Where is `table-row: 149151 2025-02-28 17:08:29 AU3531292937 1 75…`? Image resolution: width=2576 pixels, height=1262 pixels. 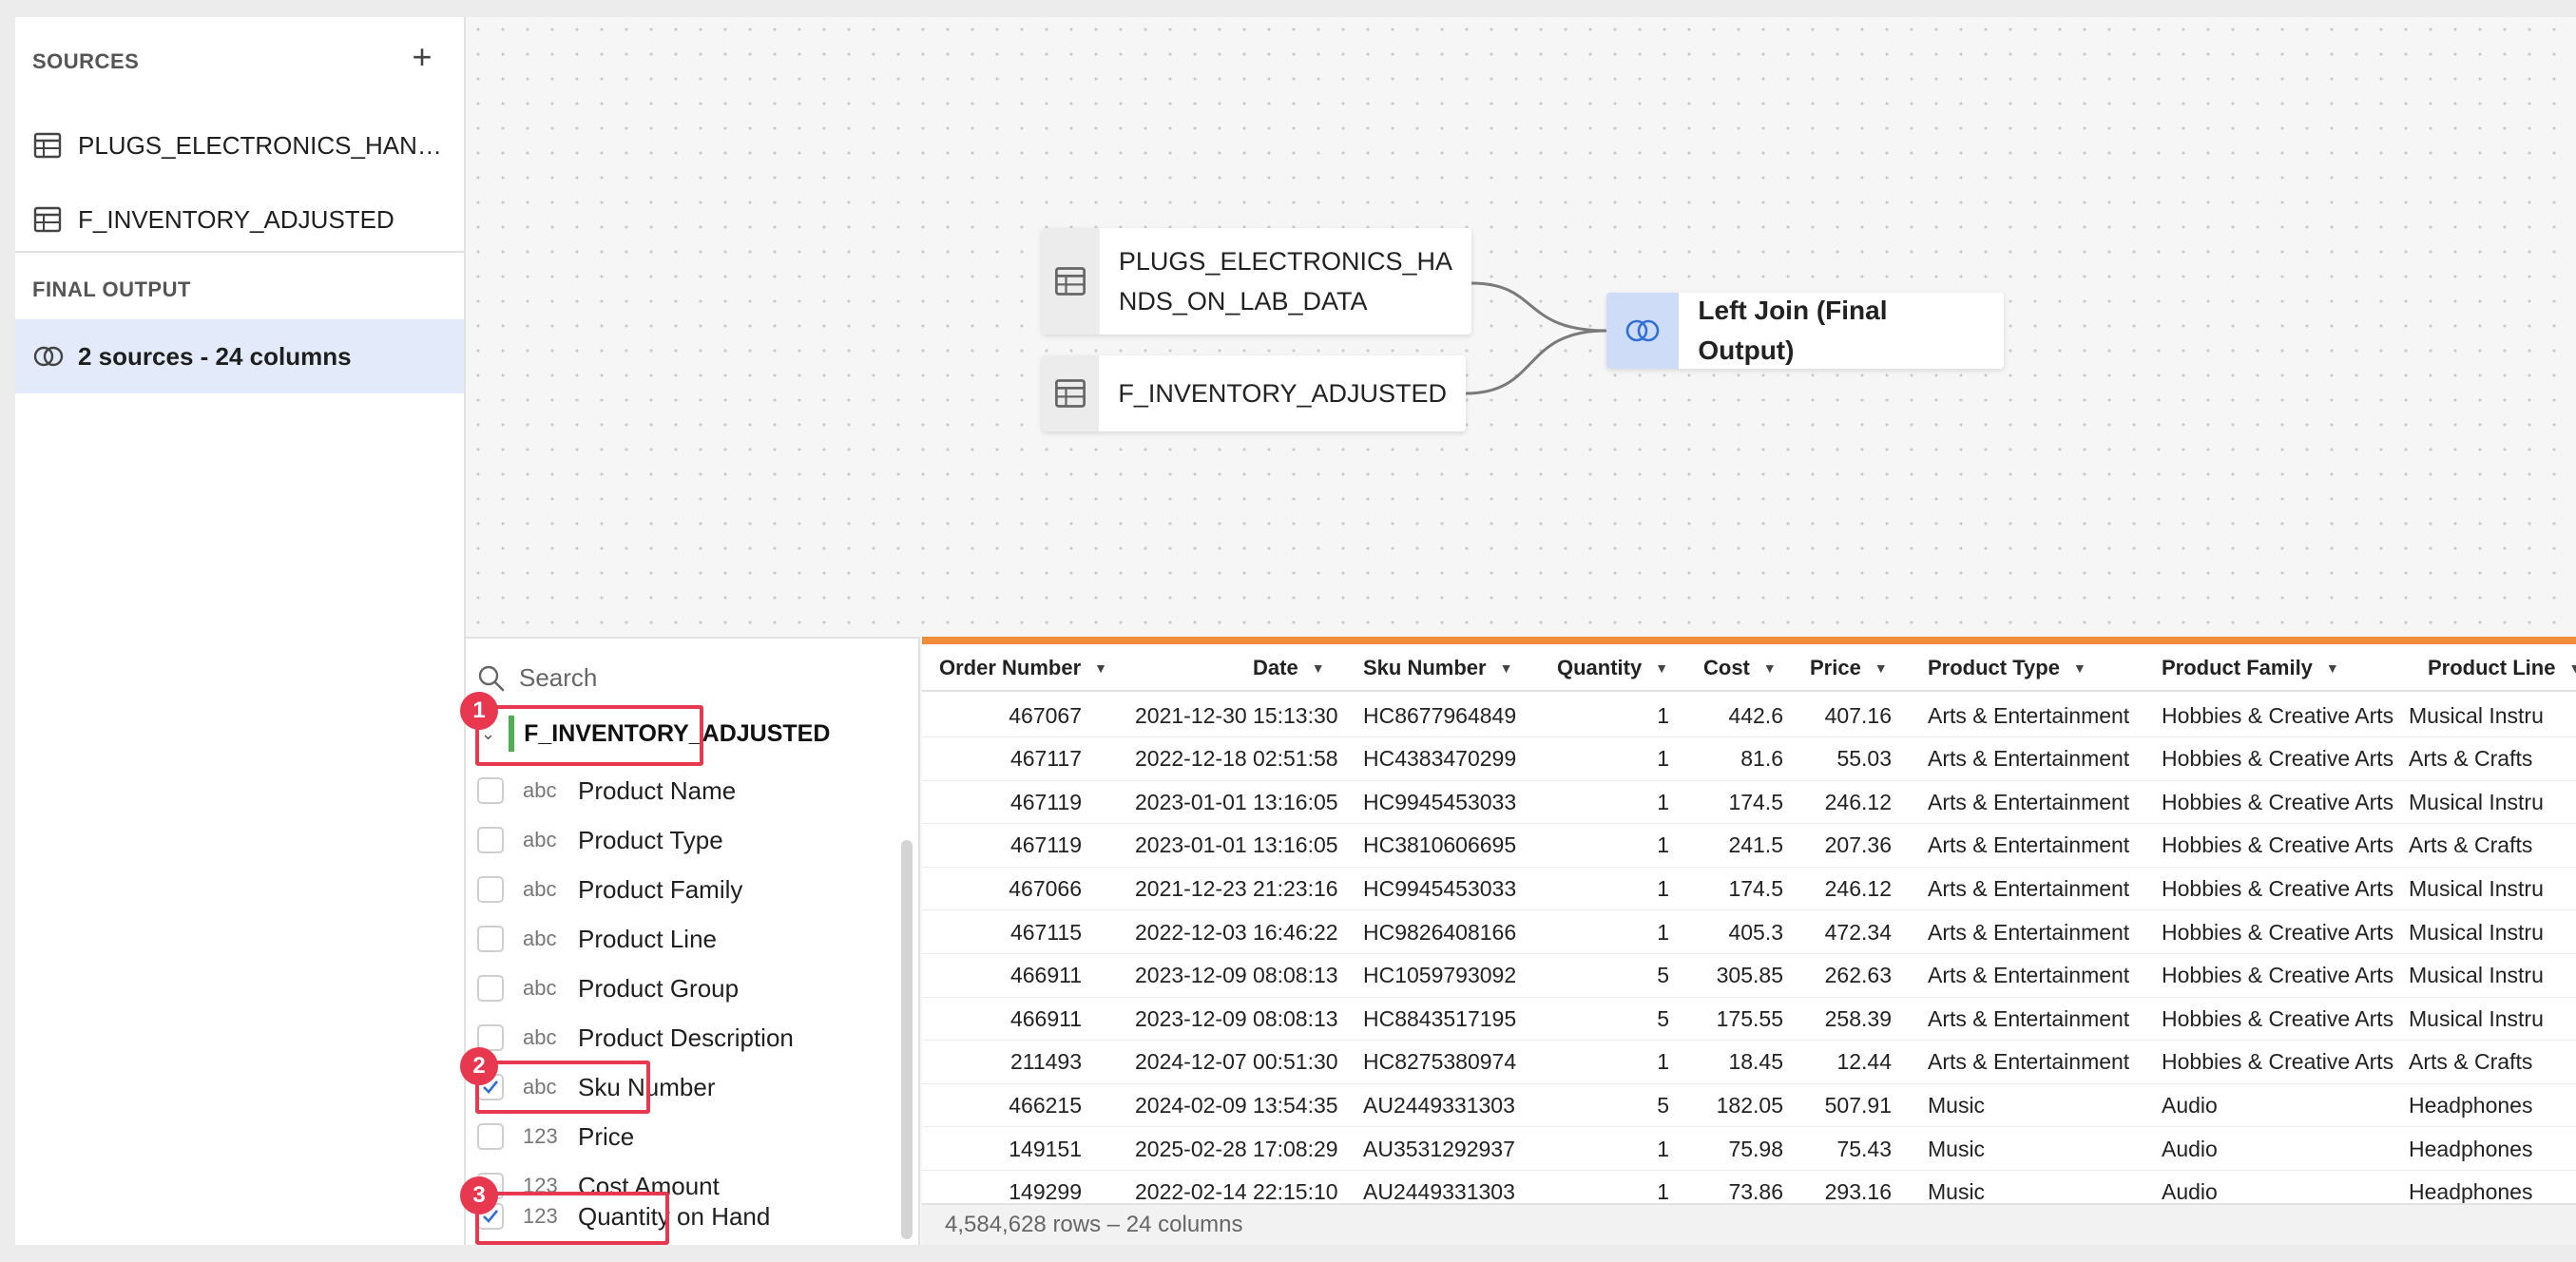
table-row: 149151 2025-02-28 17:08:29 AU3531292937 1 75… is located at coordinates (1749, 1149).